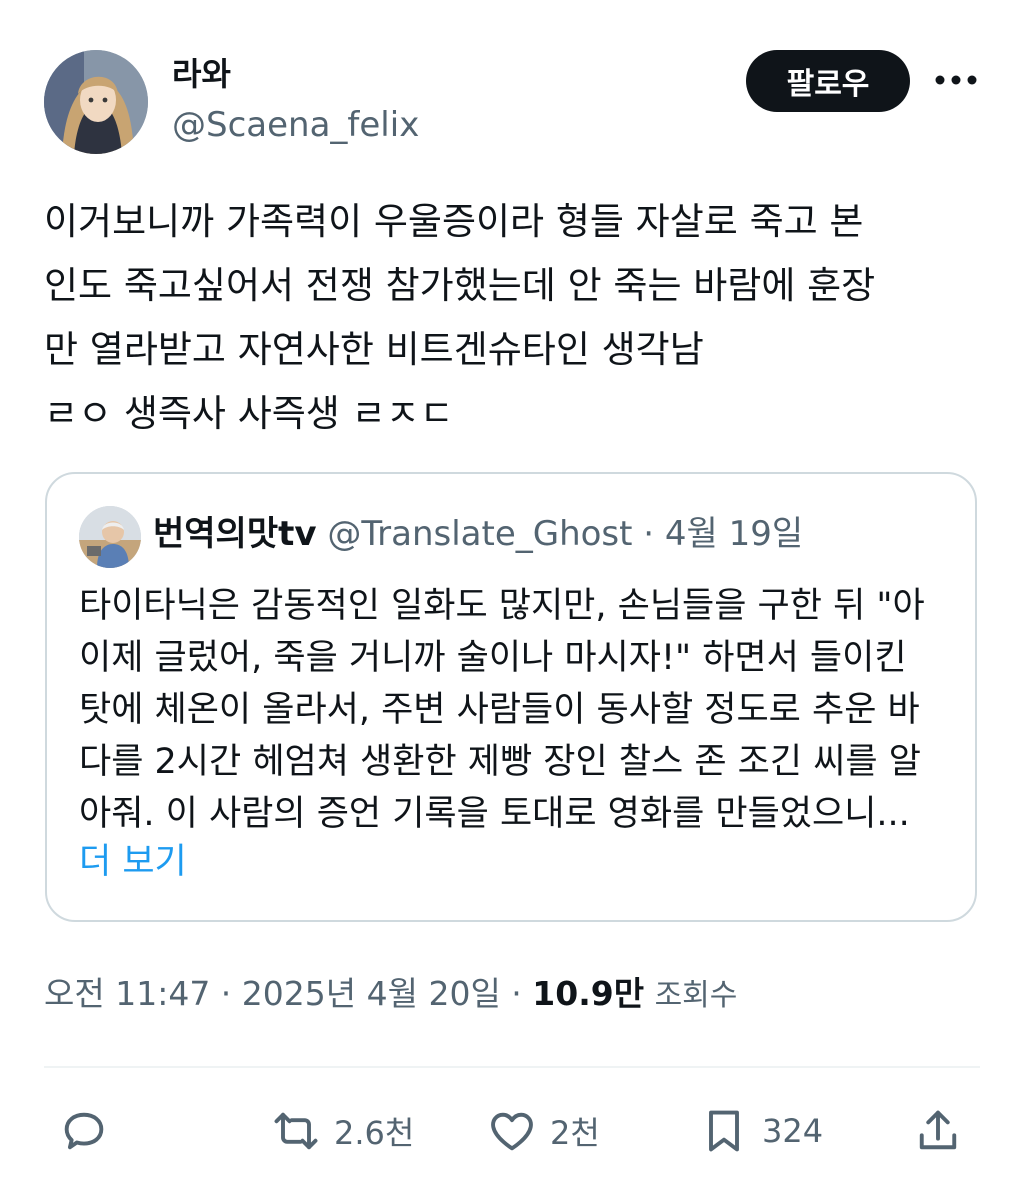 The width and height of the screenshot is (1024, 1199). I want to click on tweet-time-date: 오전 11:47 · 2025년 4월 20일 ·, so click(288, 993).